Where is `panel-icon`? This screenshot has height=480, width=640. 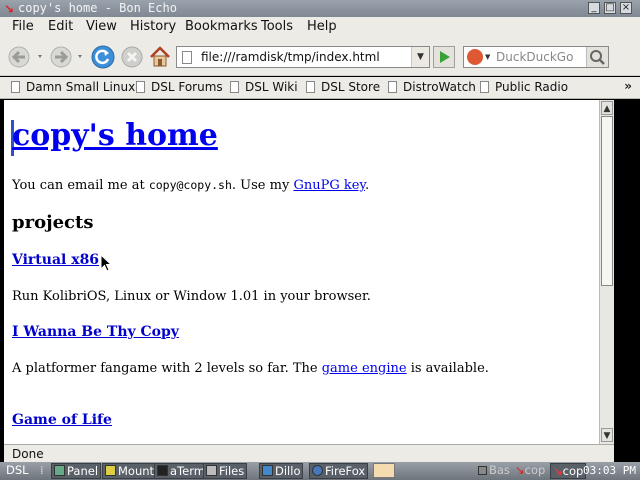
panel-icon is located at coordinates (59, 470).